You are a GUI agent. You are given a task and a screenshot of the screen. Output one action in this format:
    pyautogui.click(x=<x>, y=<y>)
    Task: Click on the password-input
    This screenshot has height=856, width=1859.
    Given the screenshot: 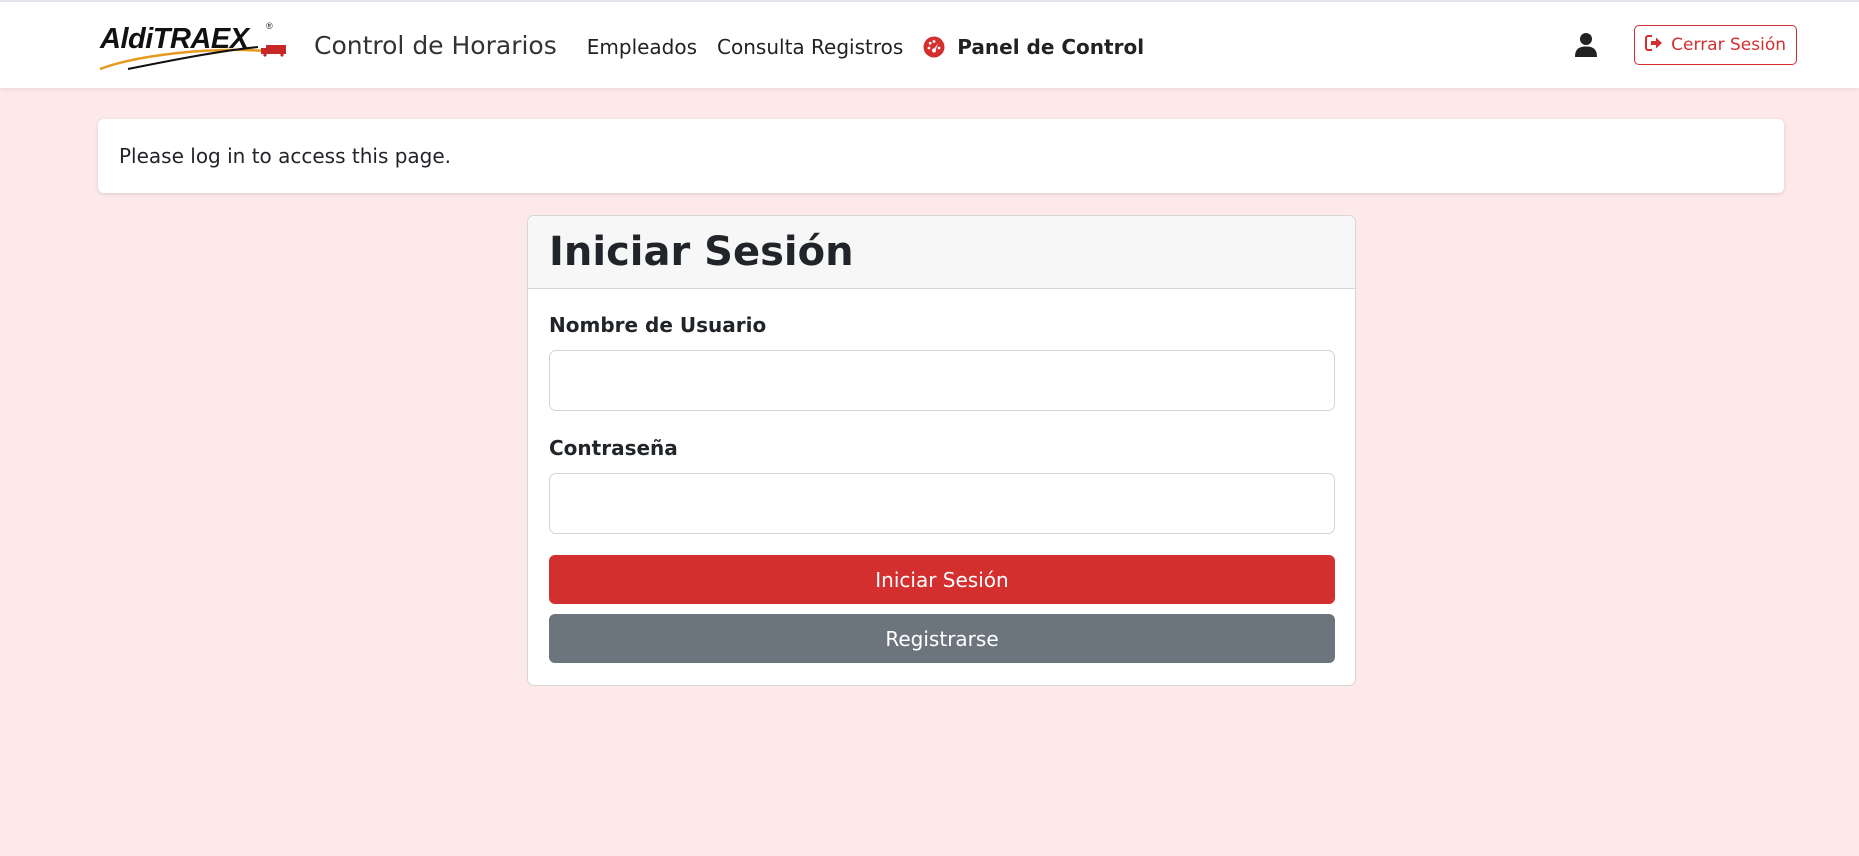 What is the action you would take?
    pyautogui.click(x=942, y=503)
    